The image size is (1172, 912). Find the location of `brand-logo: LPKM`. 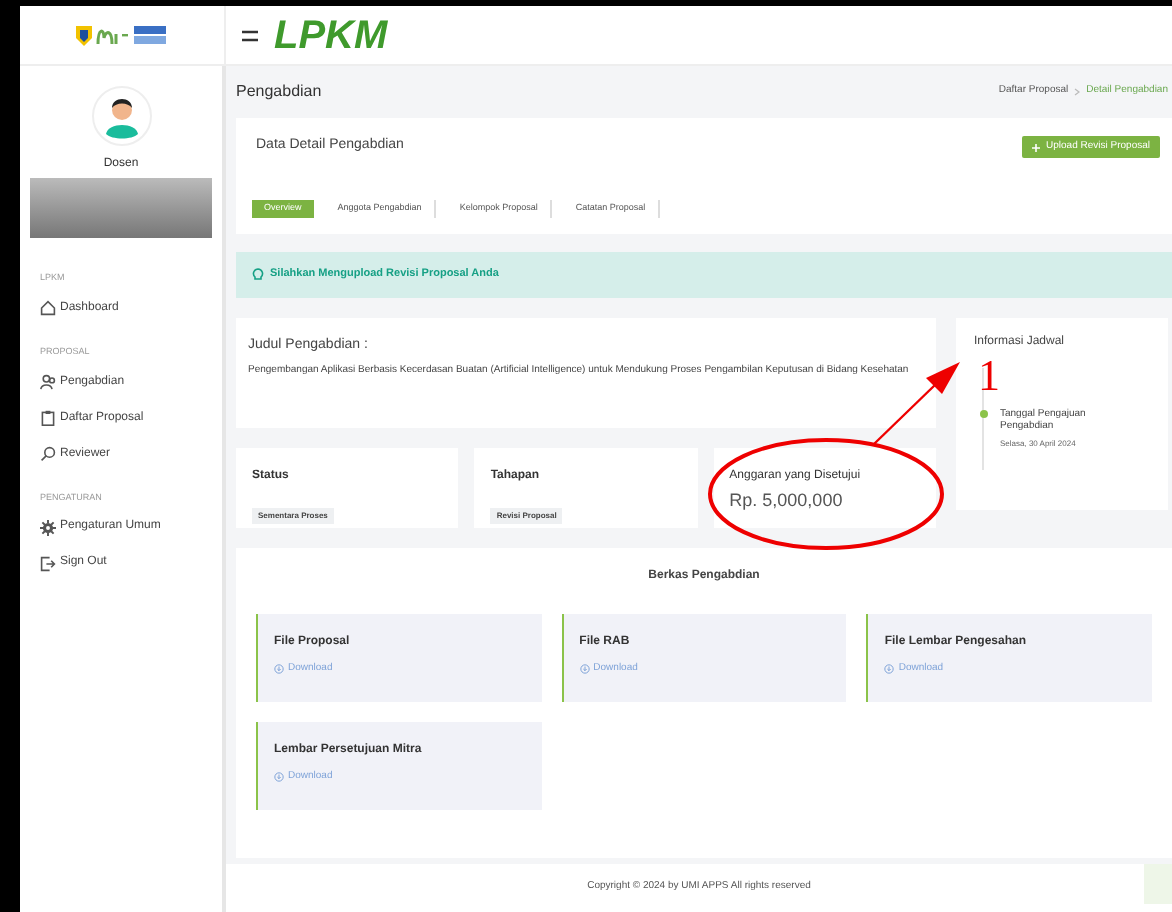

brand-logo: LPKM is located at coordinates (331, 35).